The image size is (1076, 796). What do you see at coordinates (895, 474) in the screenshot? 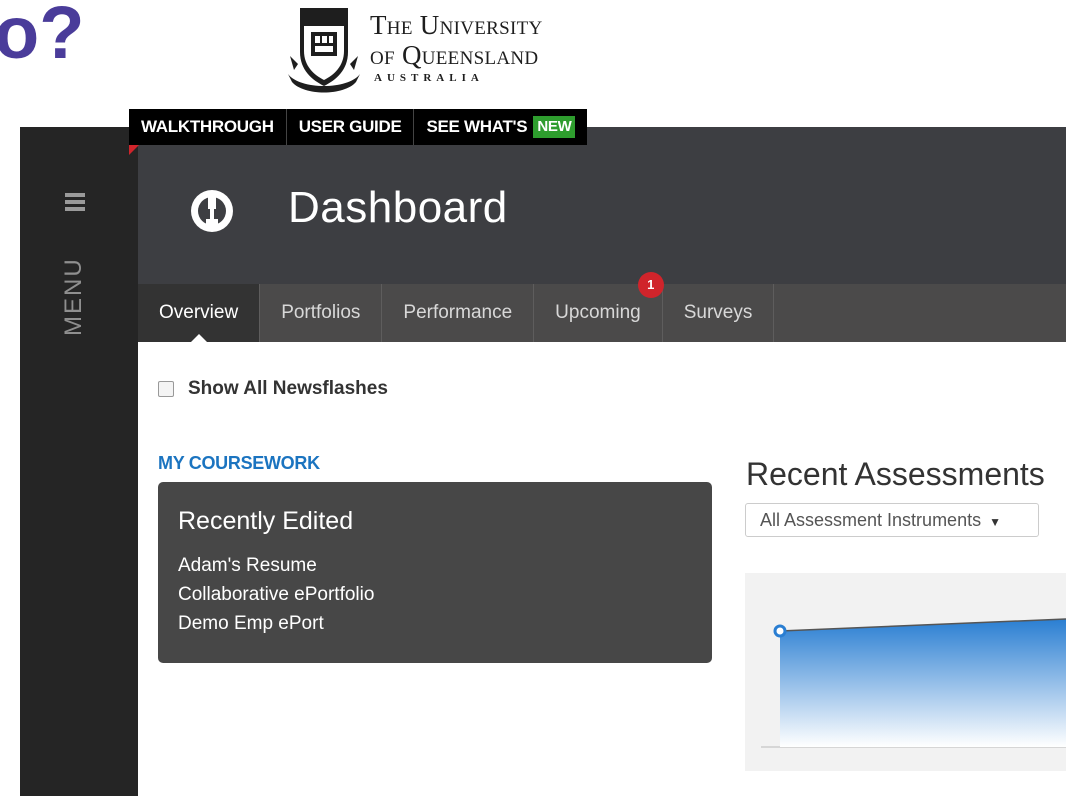
I see `recent-assessments-title: Recent Assessments` at bounding box center [895, 474].